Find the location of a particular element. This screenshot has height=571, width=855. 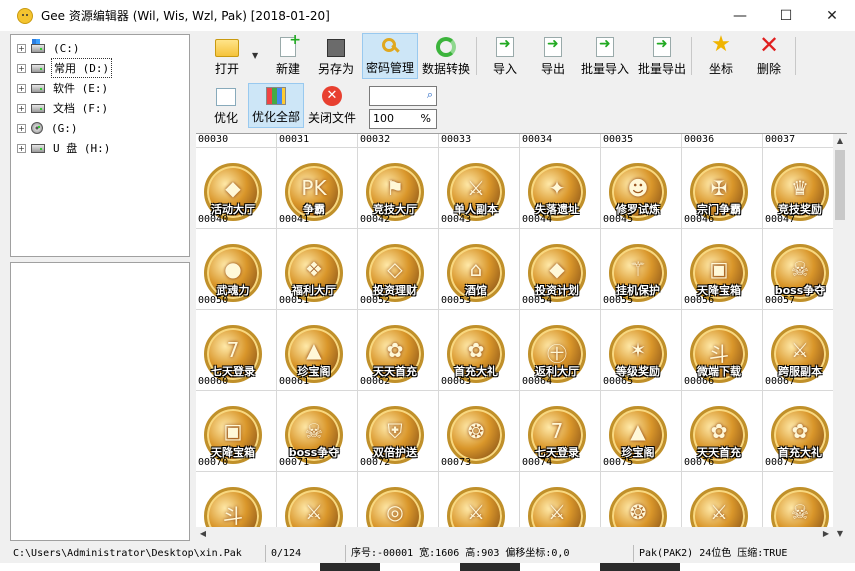

grid-header-index: 00031 is located at coordinates (317, 141).